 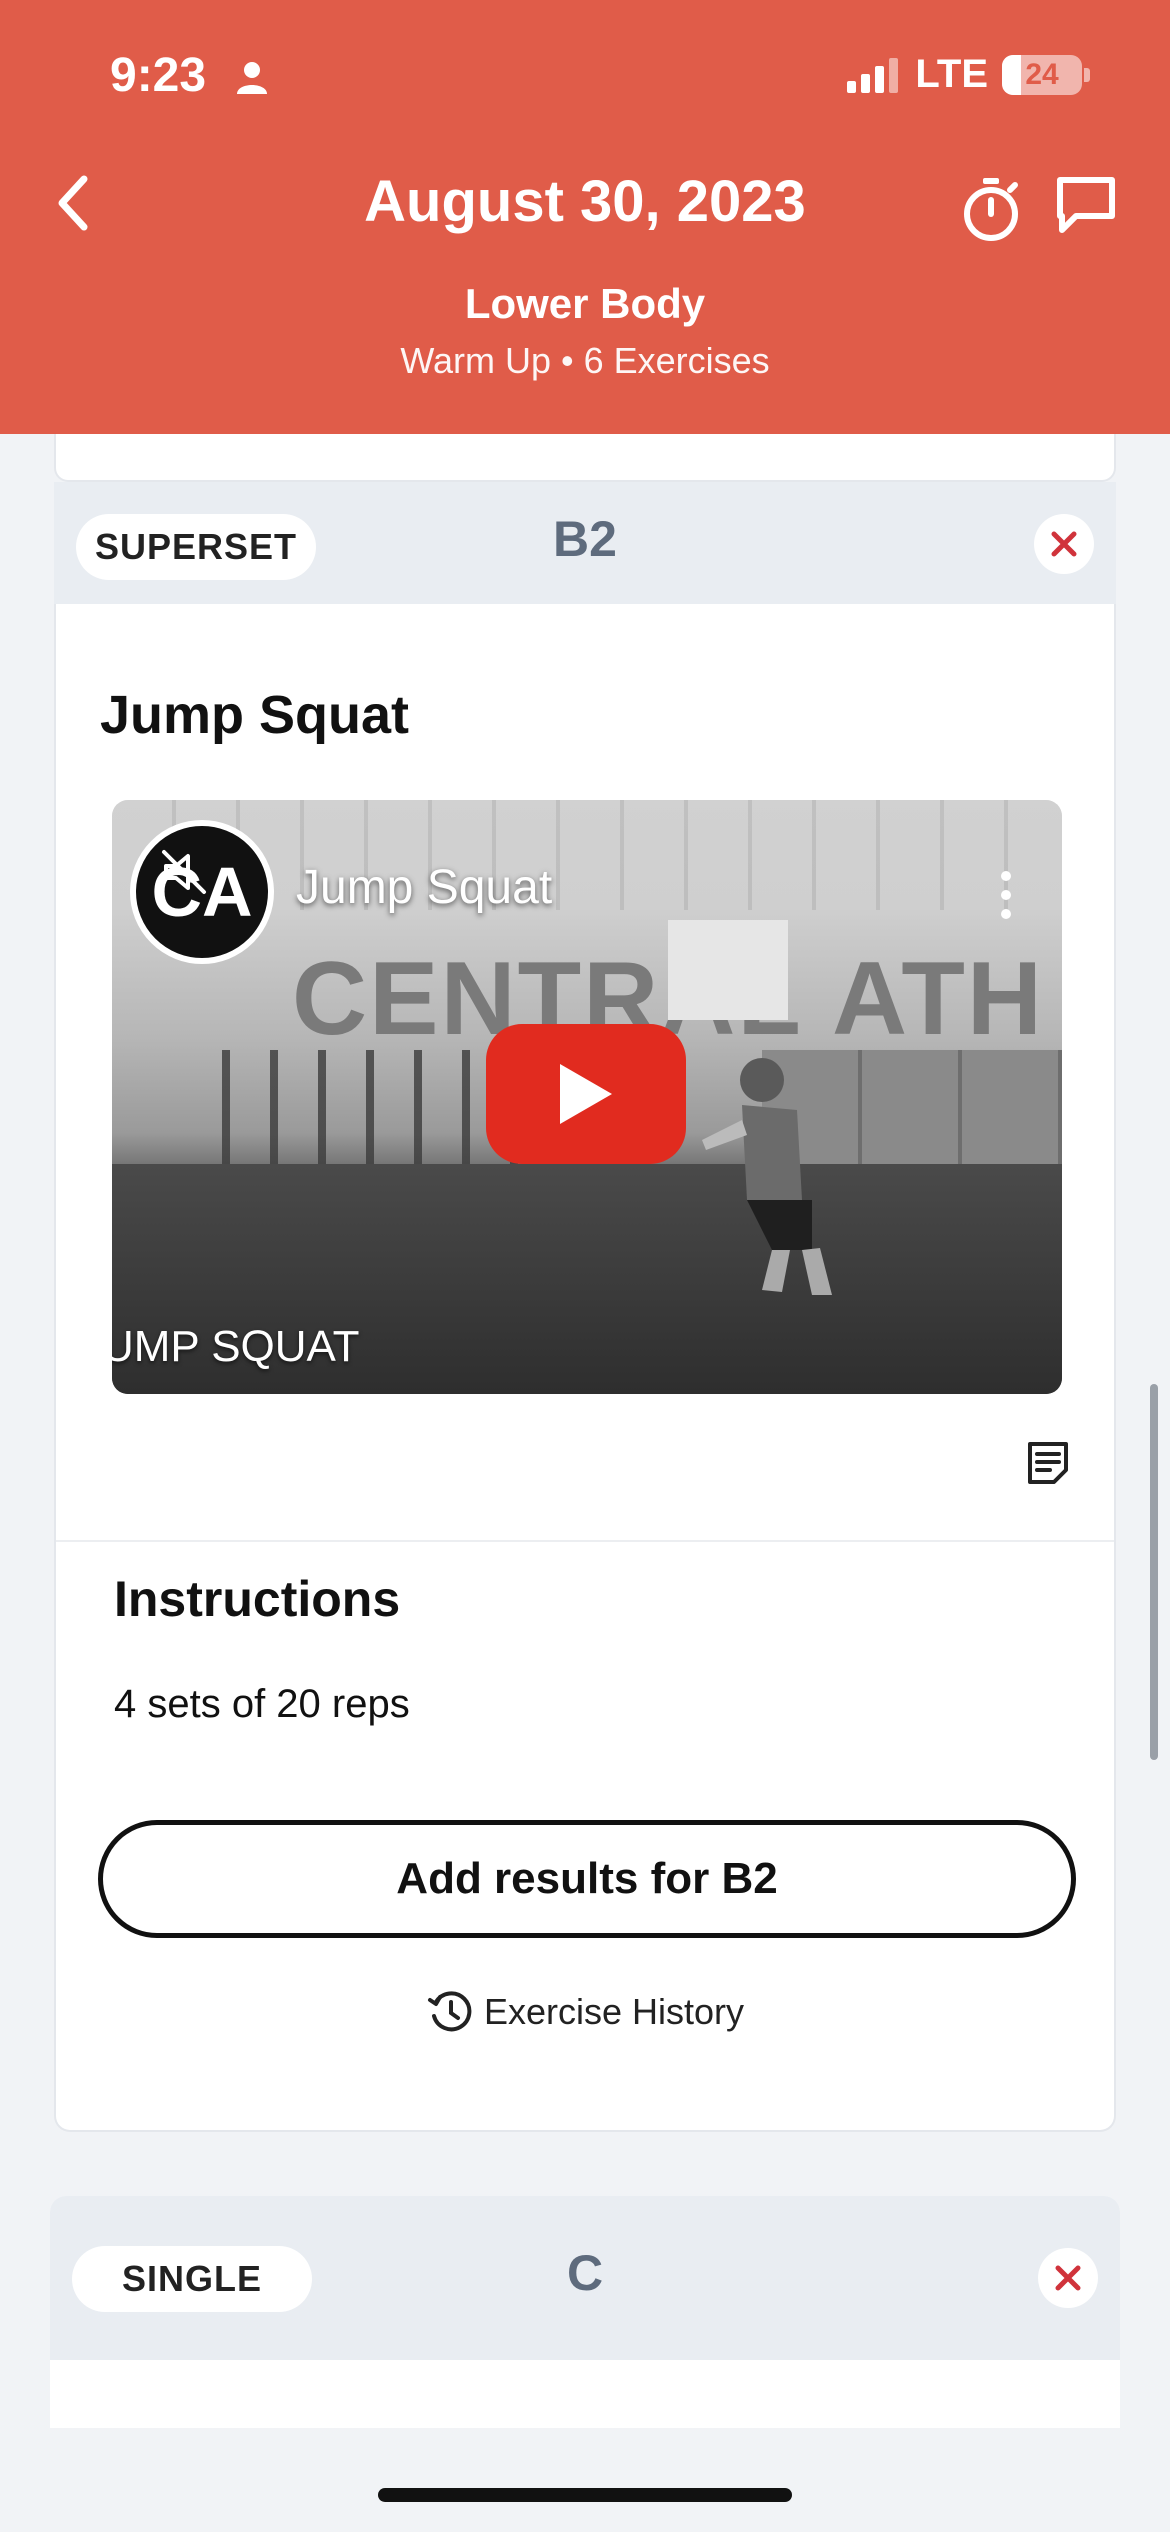 I want to click on home-indicator, so click(x=585, y=2495).